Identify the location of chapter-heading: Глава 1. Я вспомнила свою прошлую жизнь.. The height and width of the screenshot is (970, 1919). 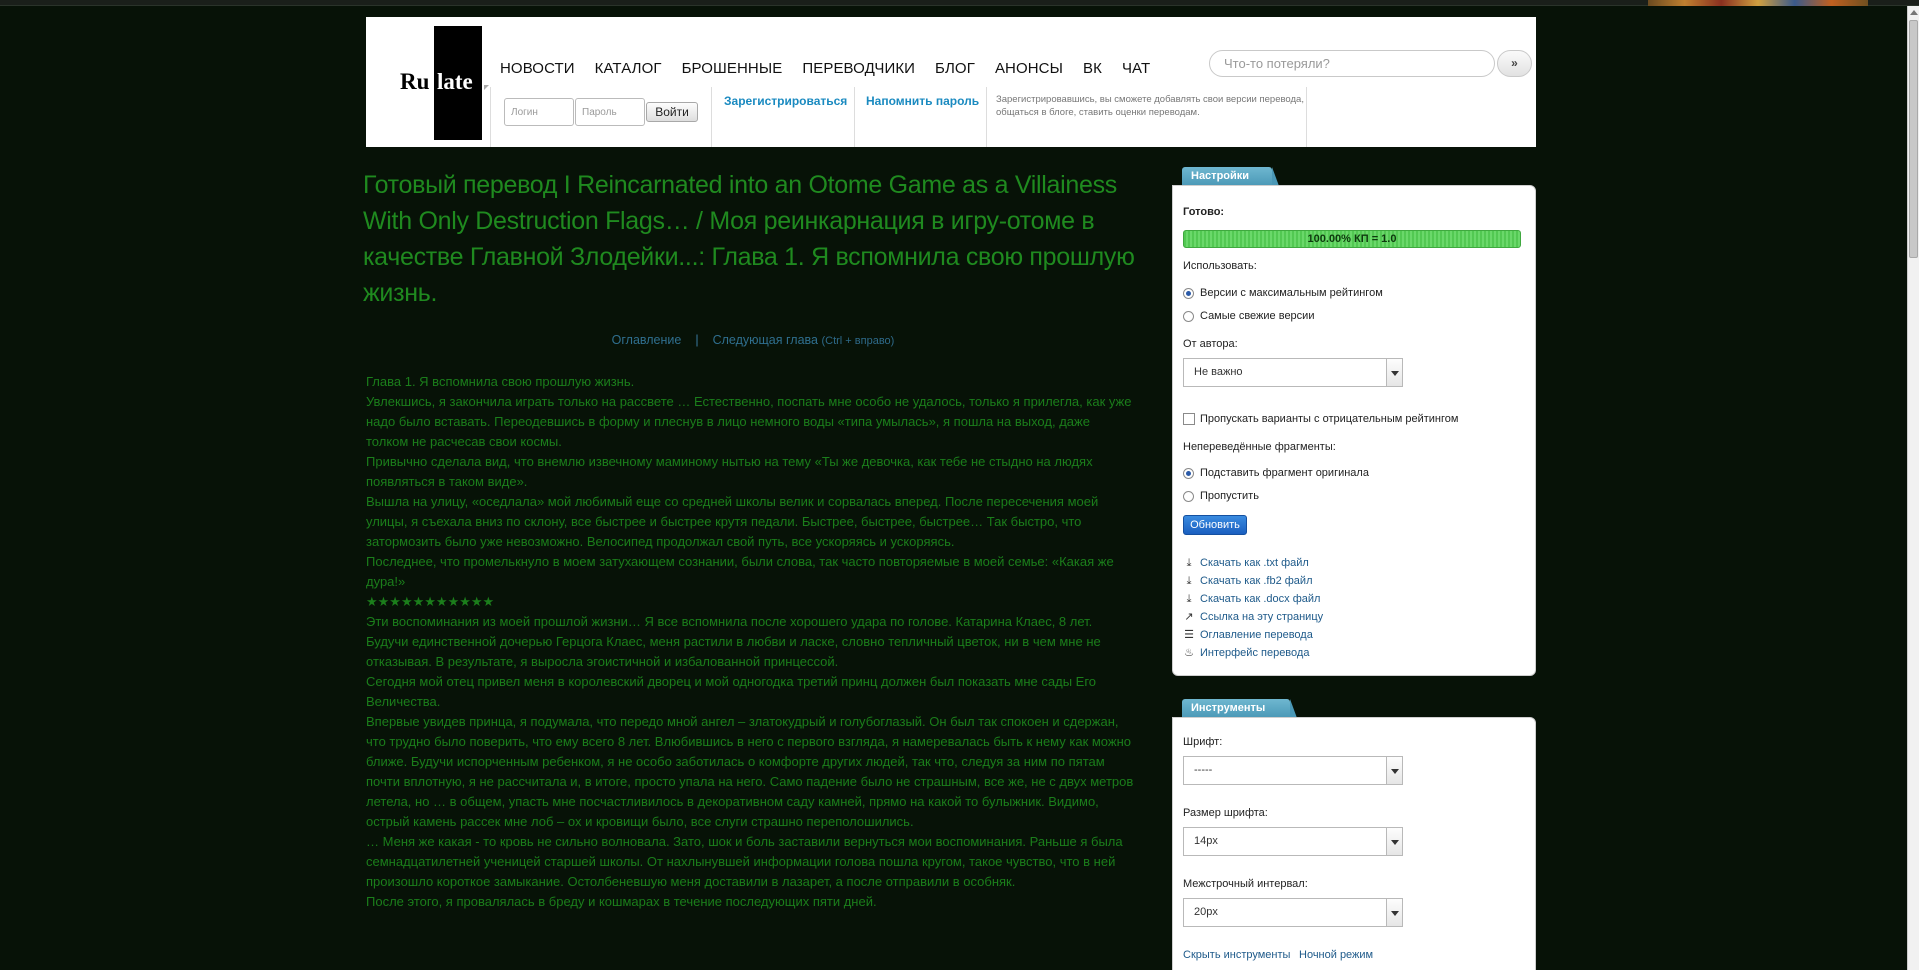
(500, 381).